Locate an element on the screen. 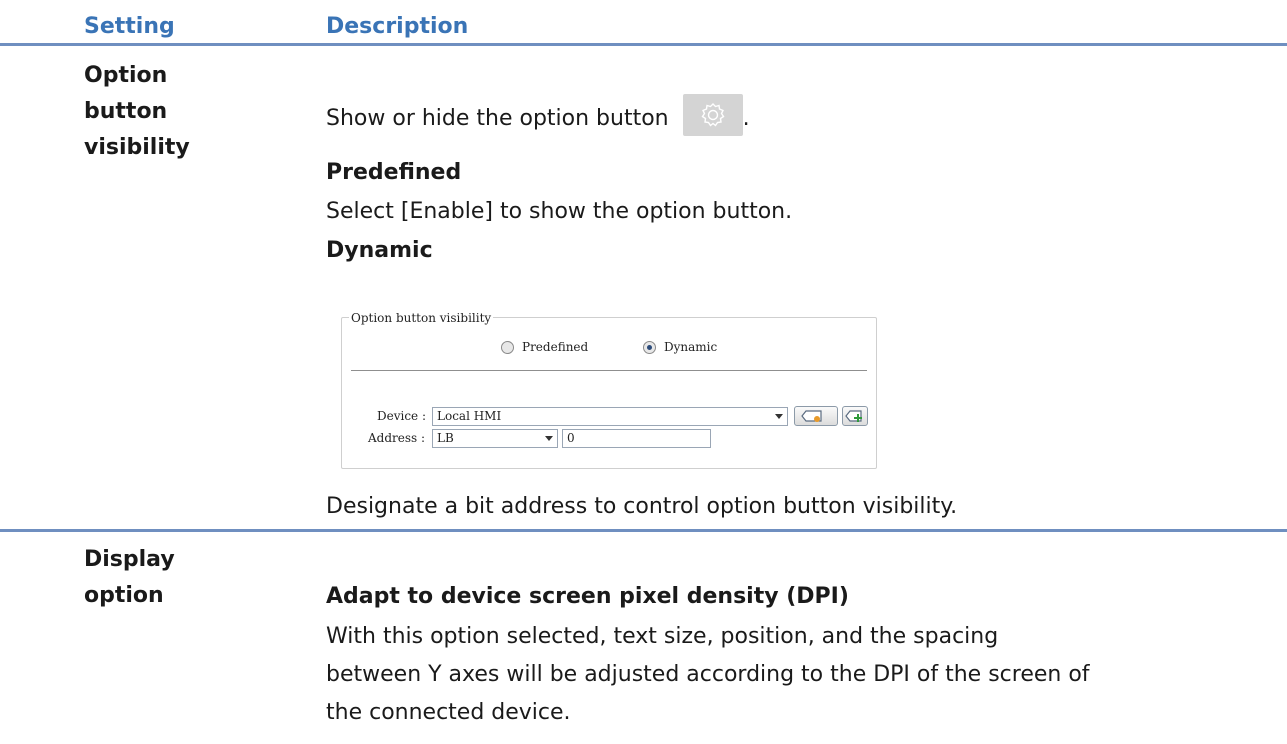  address-label: Address : is located at coordinates (397, 438).